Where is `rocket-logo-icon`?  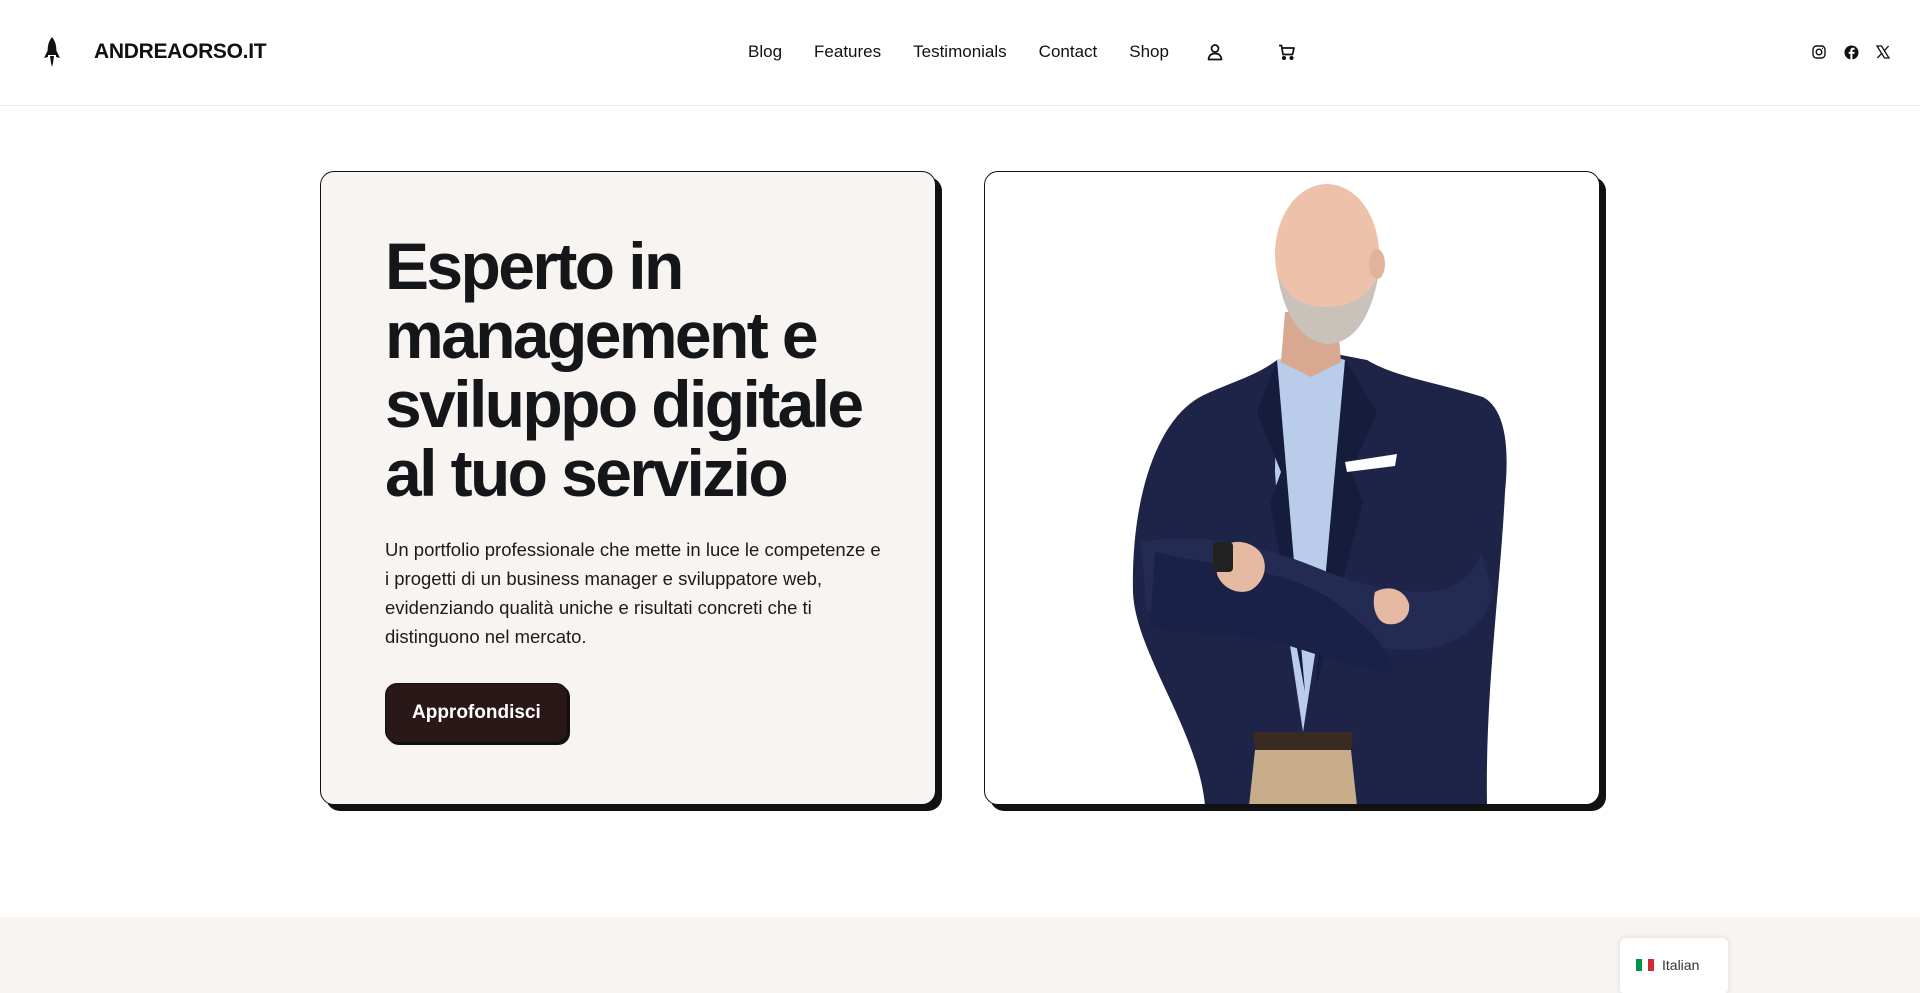
rocket-logo-icon is located at coordinates (52, 52).